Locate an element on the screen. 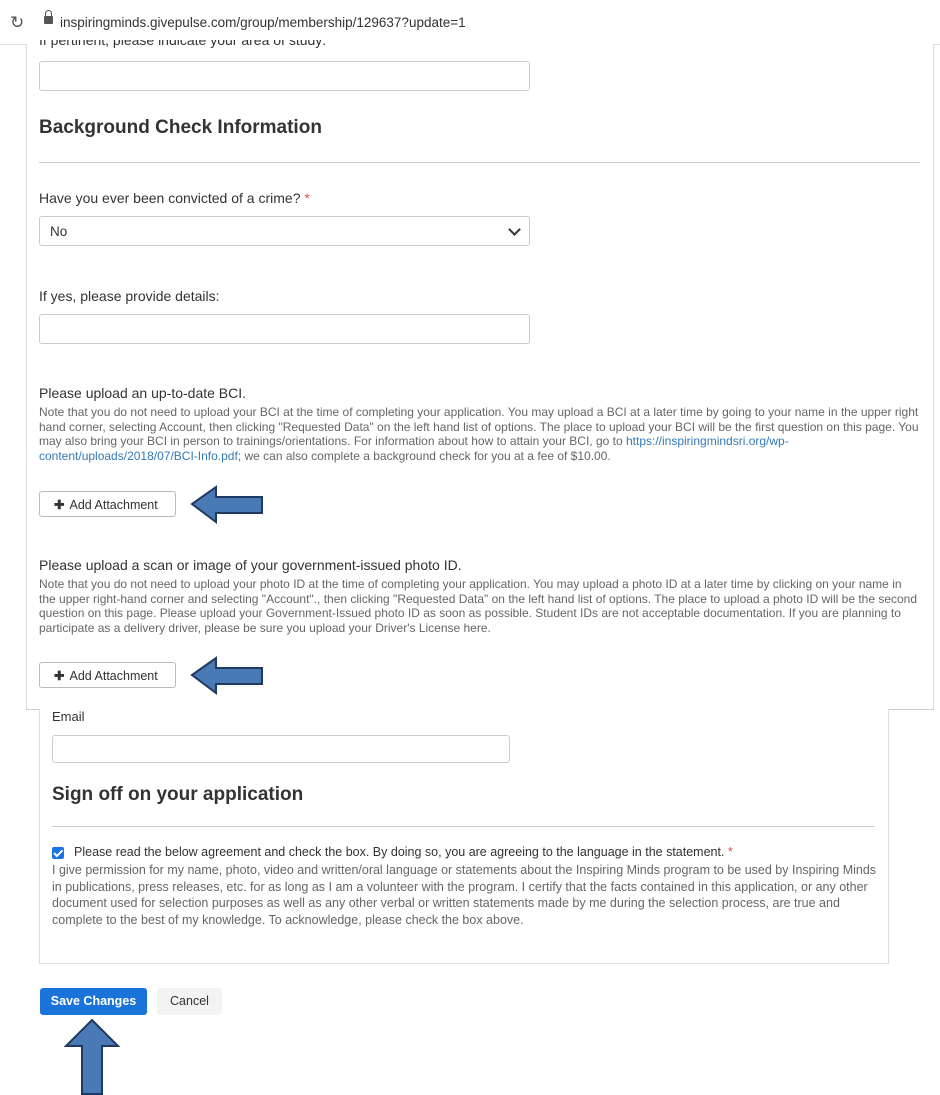 This screenshot has width=940, height=1095. email-input is located at coordinates (281, 749).